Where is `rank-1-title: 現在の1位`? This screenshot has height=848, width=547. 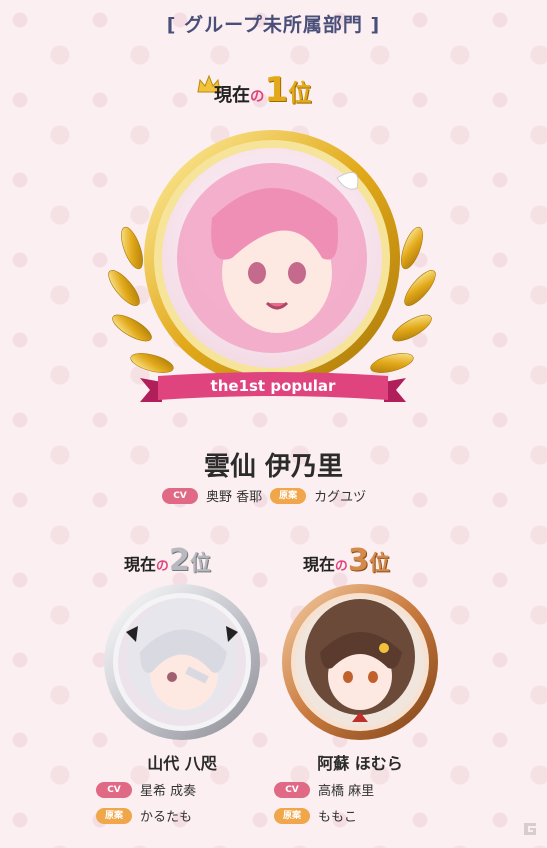
rank-1-title: 現在の1位 is located at coordinates (263, 90).